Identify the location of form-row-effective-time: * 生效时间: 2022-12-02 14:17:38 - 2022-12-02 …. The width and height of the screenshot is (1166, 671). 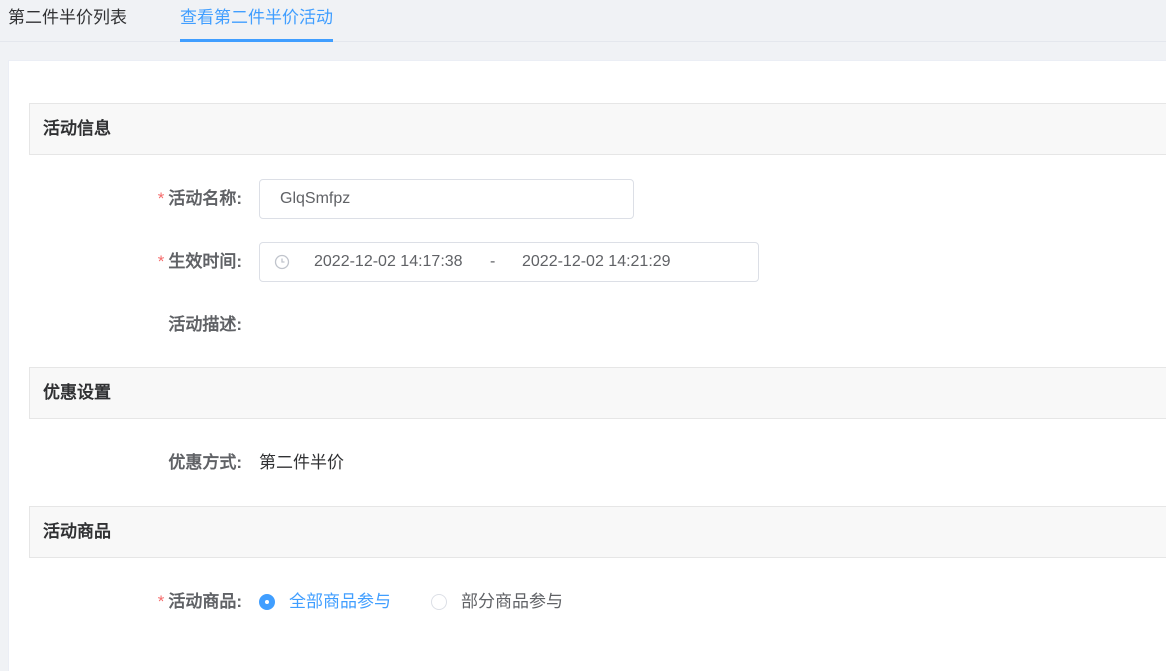
(587, 262).